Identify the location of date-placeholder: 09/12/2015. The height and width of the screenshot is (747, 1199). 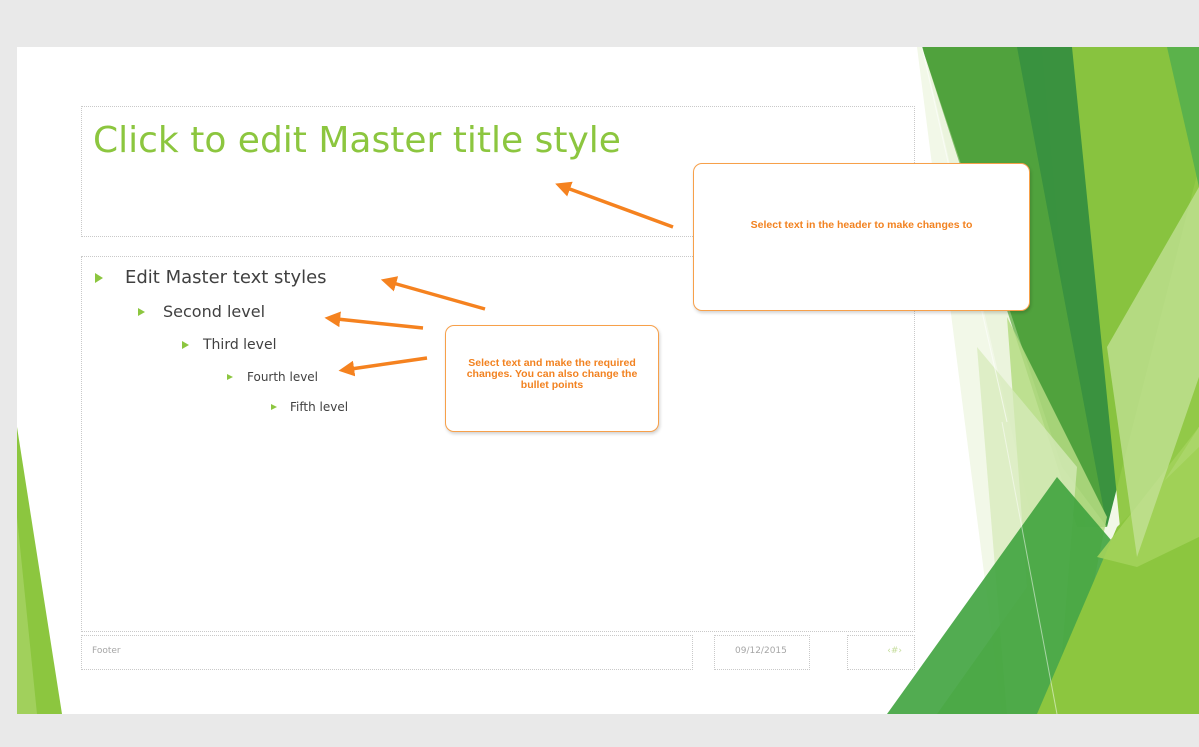
(762, 652).